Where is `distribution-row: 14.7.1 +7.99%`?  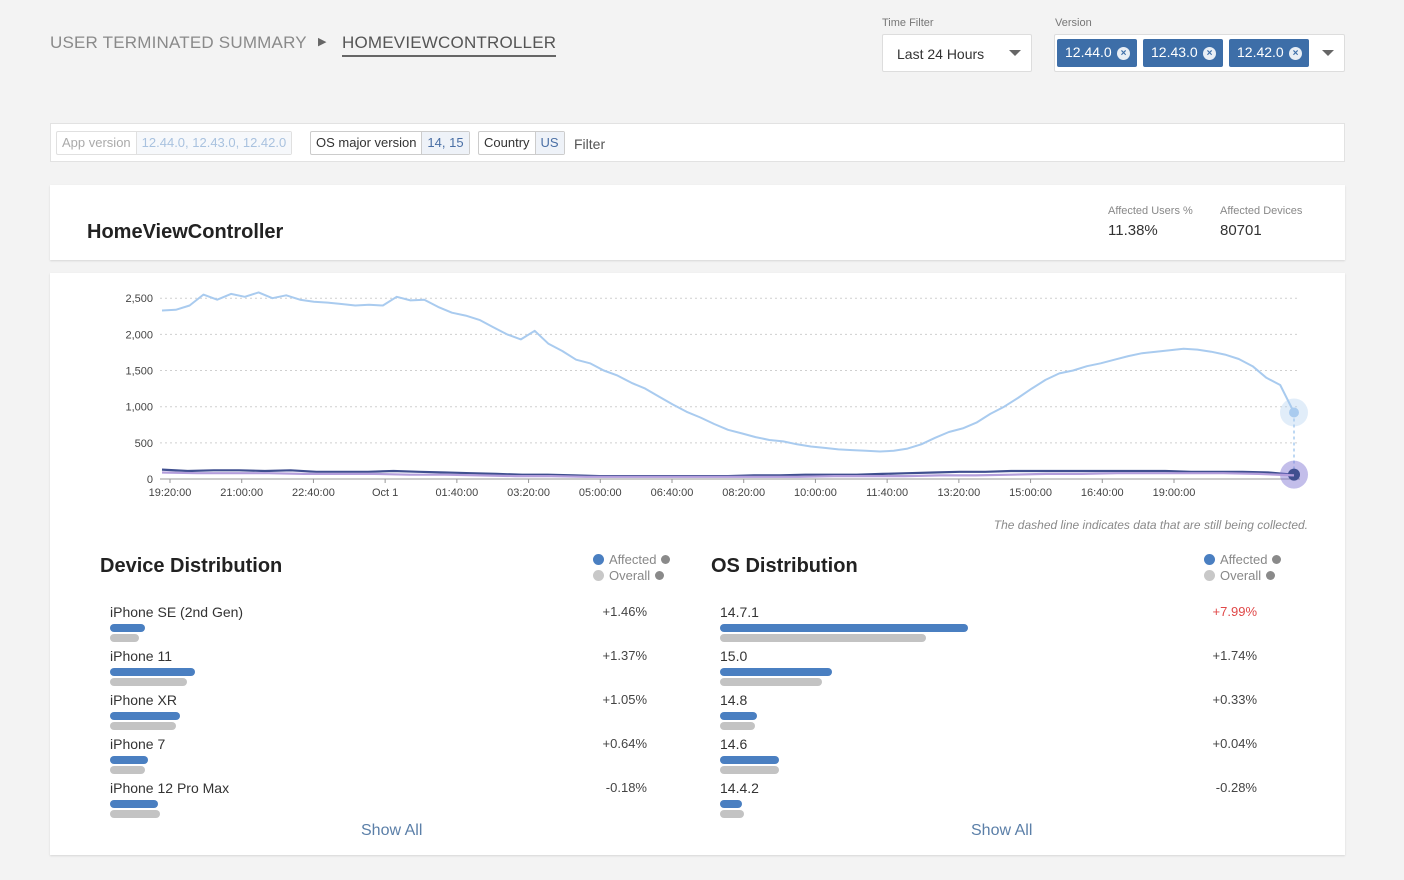 distribution-row: 14.7.1 +7.99% is located at coordinates (1000, 624).